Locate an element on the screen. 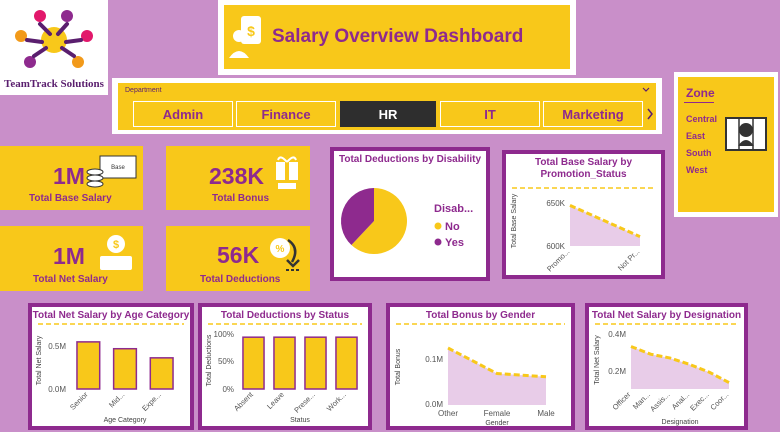 The width and height of the screenshot is (780, 432). y-tick-label: 650K is located at coordinates (555, 203).